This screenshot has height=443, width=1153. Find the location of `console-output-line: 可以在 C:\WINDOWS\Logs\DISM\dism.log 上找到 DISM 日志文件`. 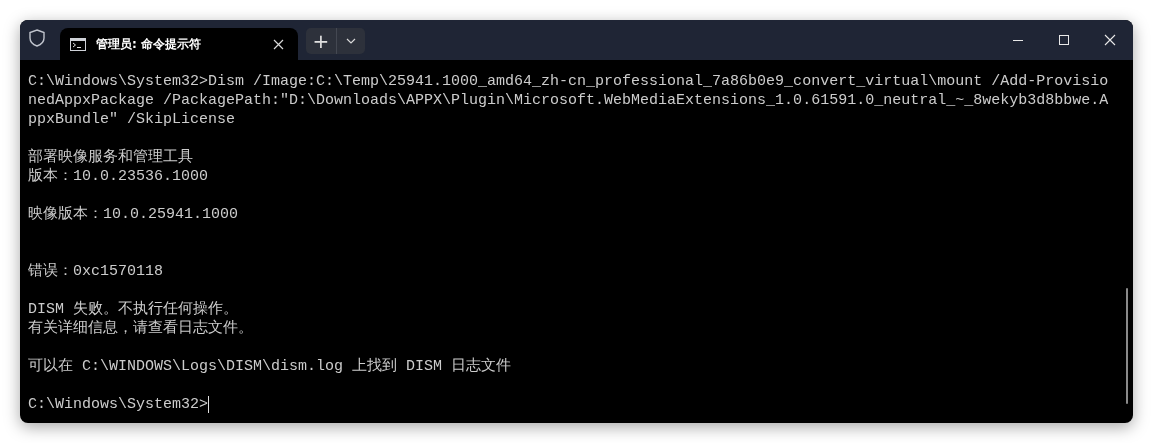

console-output-line: 可以在 C:\WINDOWS\Logs\DISM\dism.log 上找到 DISM 日志文件 is located at coordinates (270, 366).